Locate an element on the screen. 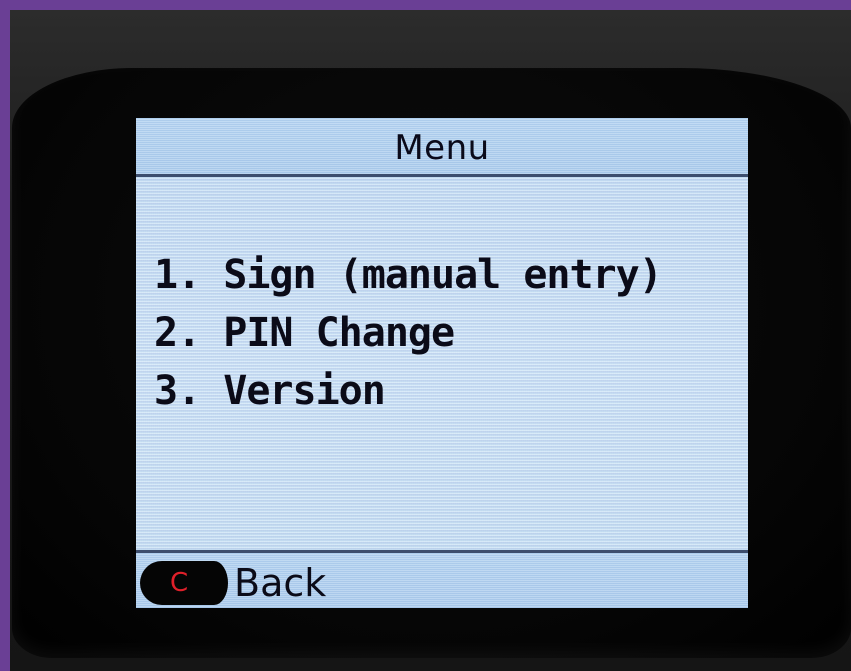 The width and height of the screenshot is (851, 671). title-bar: Menu is located at coordinates (442, 147).